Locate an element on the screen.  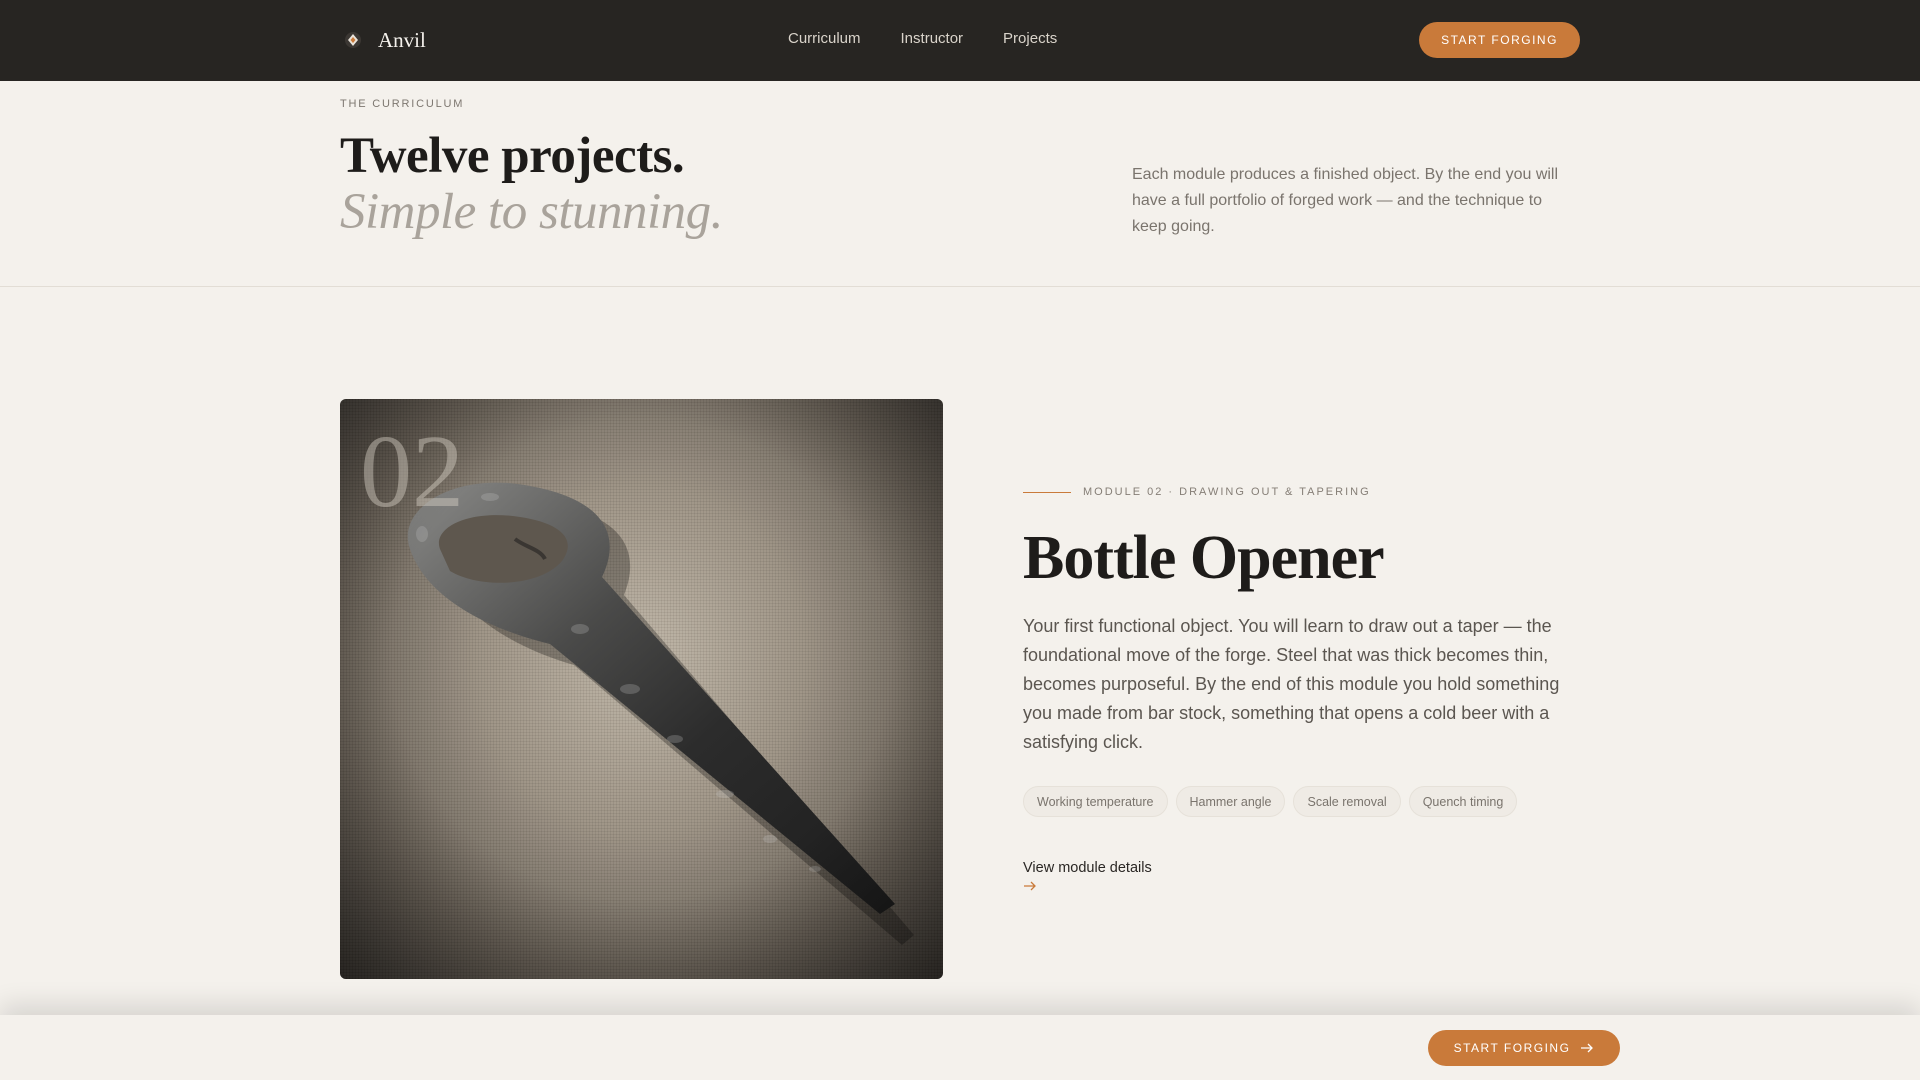
module-label: MODULE 02 · DRAWING OUT & TAPERING is located at coordinates (1227, 492).